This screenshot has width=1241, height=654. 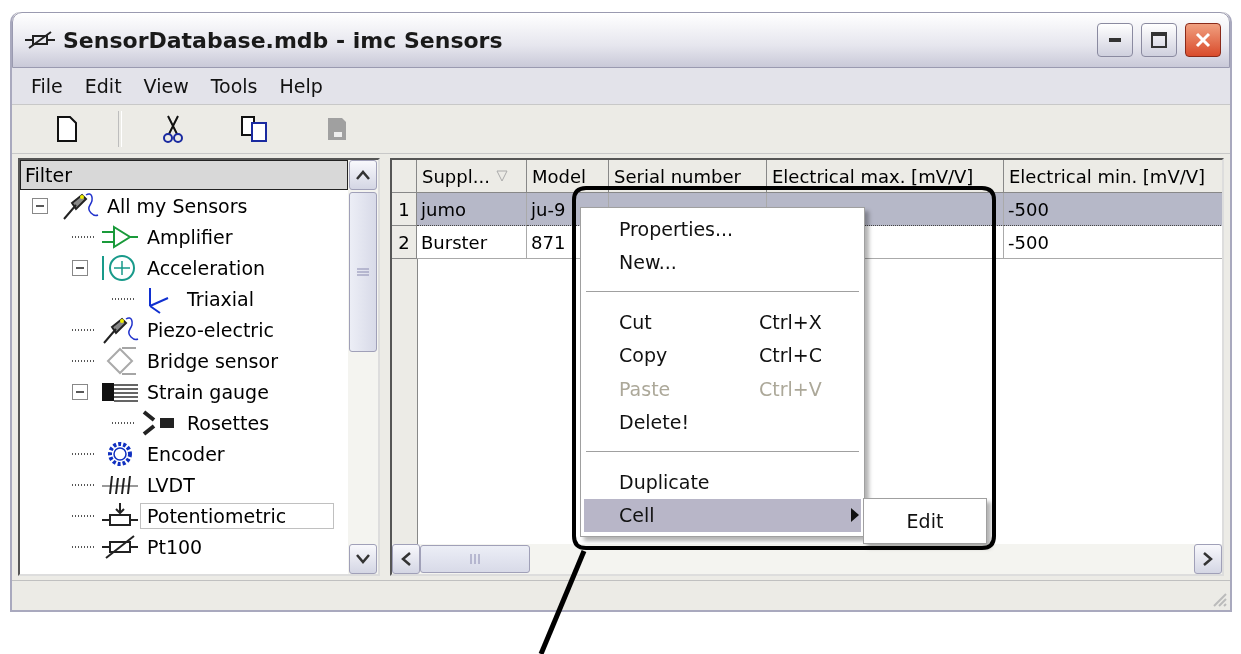 What do you see at coordinates (722, 322) in the screenshot?
I see `menu-item: Cut Ctrl+X` at bounding box center [722, 322].